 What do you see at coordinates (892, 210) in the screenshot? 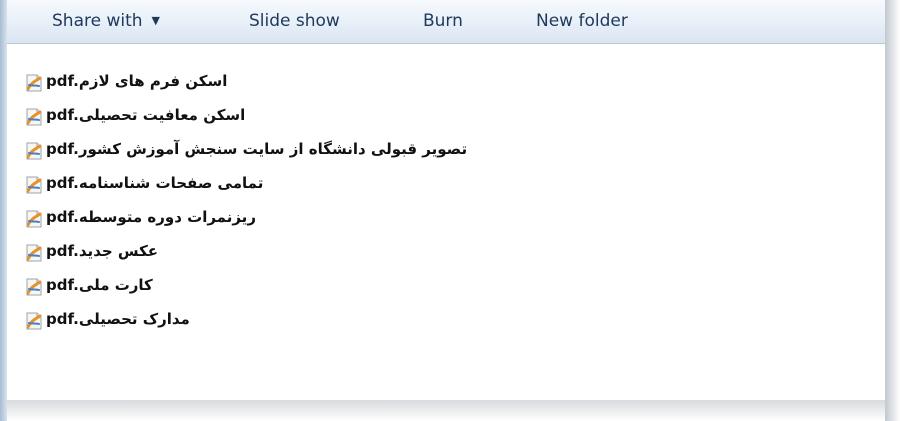
I see `window-shadow-right` at bounding box center [892, 210].